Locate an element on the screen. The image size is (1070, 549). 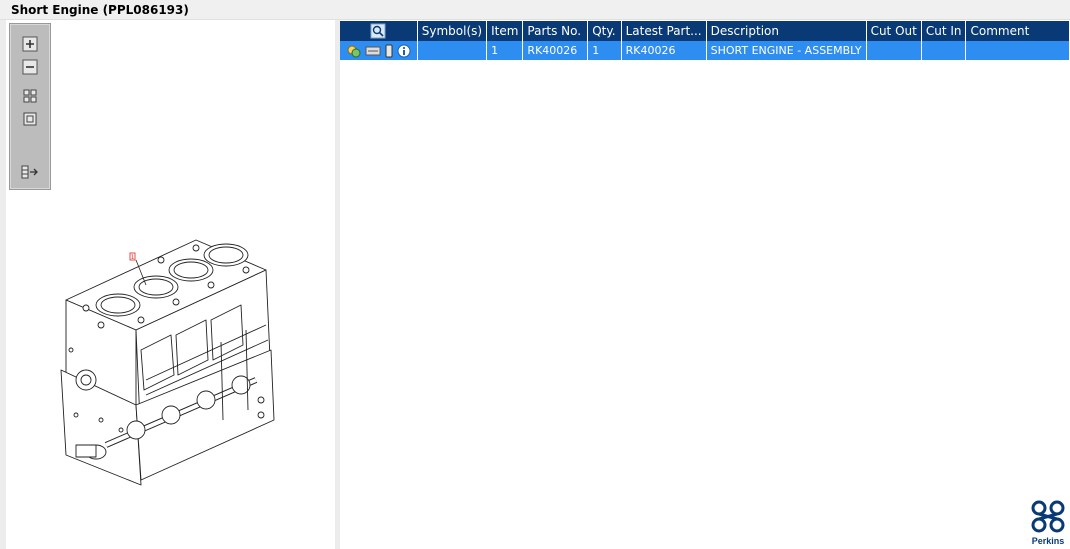
fit-page-button is located at coordinates (30, 119).